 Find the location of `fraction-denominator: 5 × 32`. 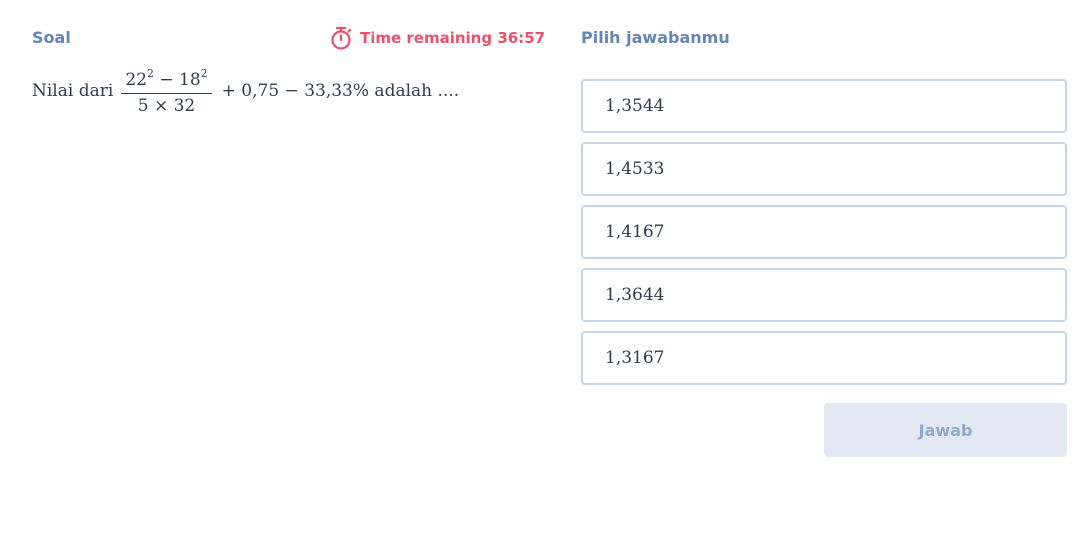

fraction-denominator: 5 × 32 is located at coordinates (166, 106).